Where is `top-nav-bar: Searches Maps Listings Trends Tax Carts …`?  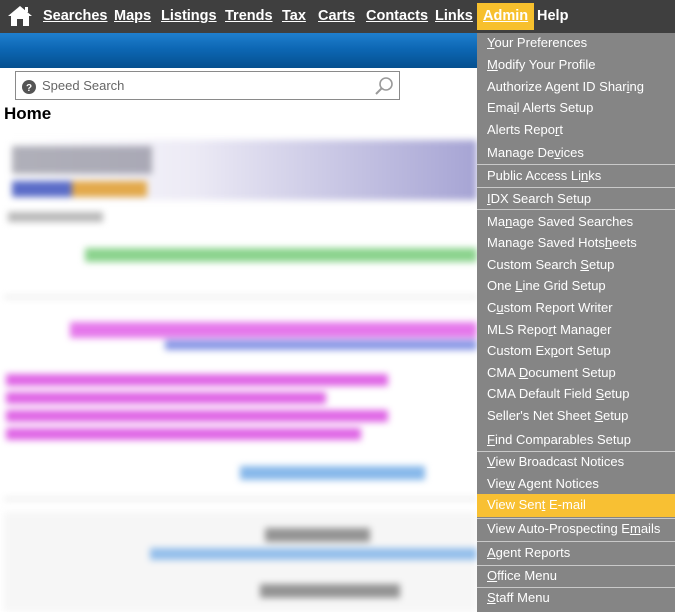
top-nav-bar: Searches Maps Listings Trends Tax Carts … is located at coordinates (337, 16).